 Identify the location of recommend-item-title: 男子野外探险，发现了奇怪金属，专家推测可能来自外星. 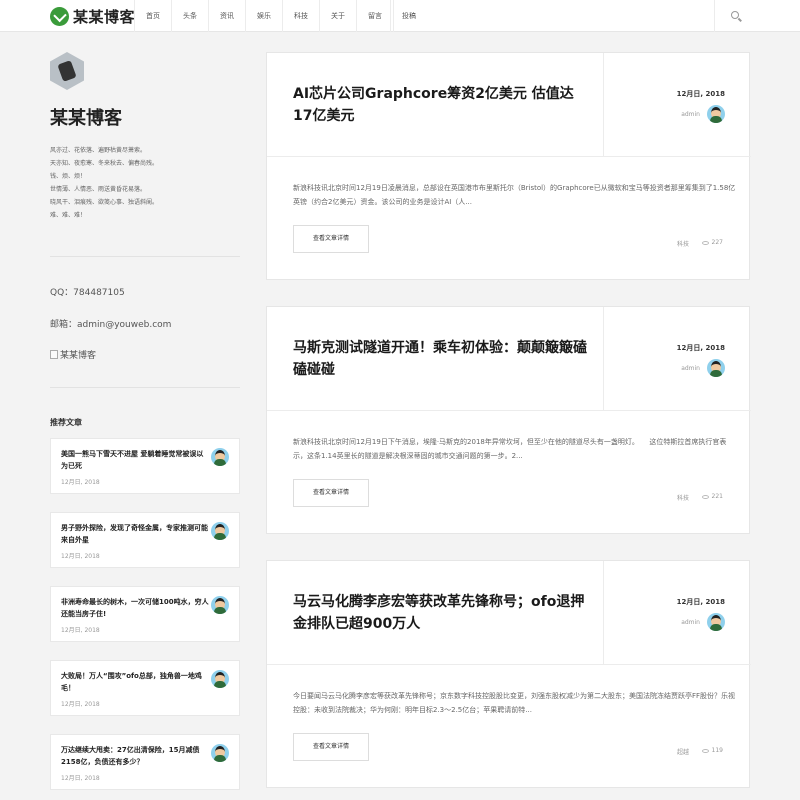
(135, 534).